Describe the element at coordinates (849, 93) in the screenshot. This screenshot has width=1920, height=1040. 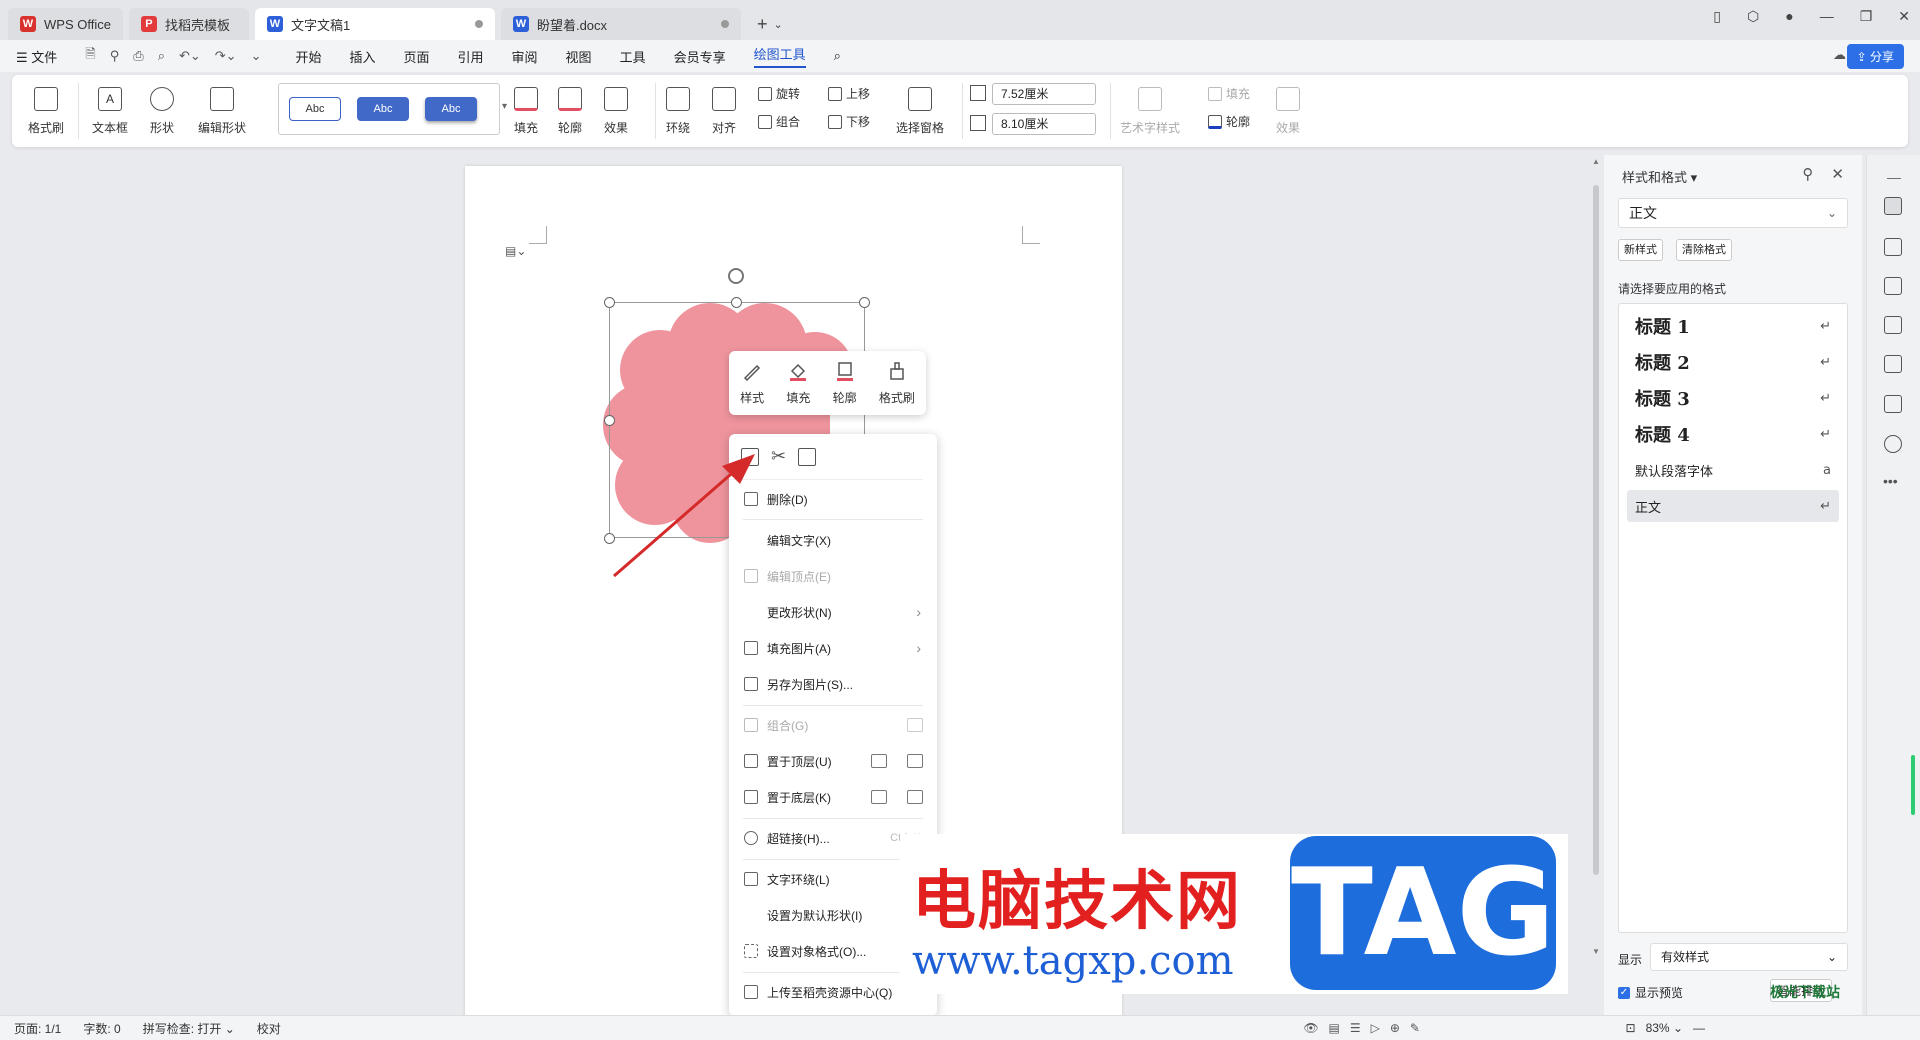
I see `bring-forward-button: 上移` at that location.